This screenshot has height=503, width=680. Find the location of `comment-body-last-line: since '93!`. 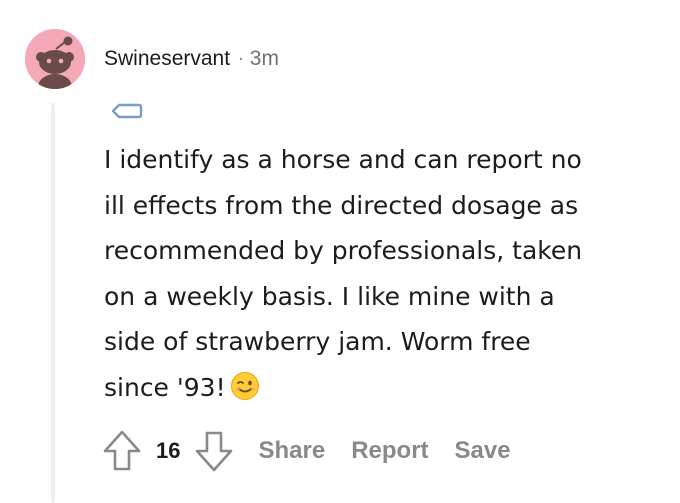

comment-body-last-line: since '93! is located at coordinates (384, 388).